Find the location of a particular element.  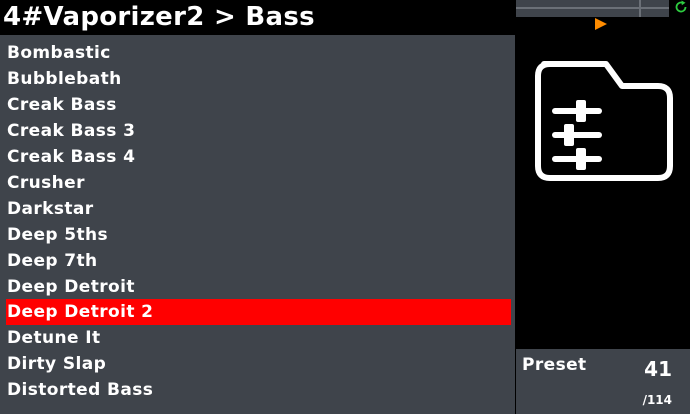

preset-list-item: Bubblebath is located at coordinates (258, 79).